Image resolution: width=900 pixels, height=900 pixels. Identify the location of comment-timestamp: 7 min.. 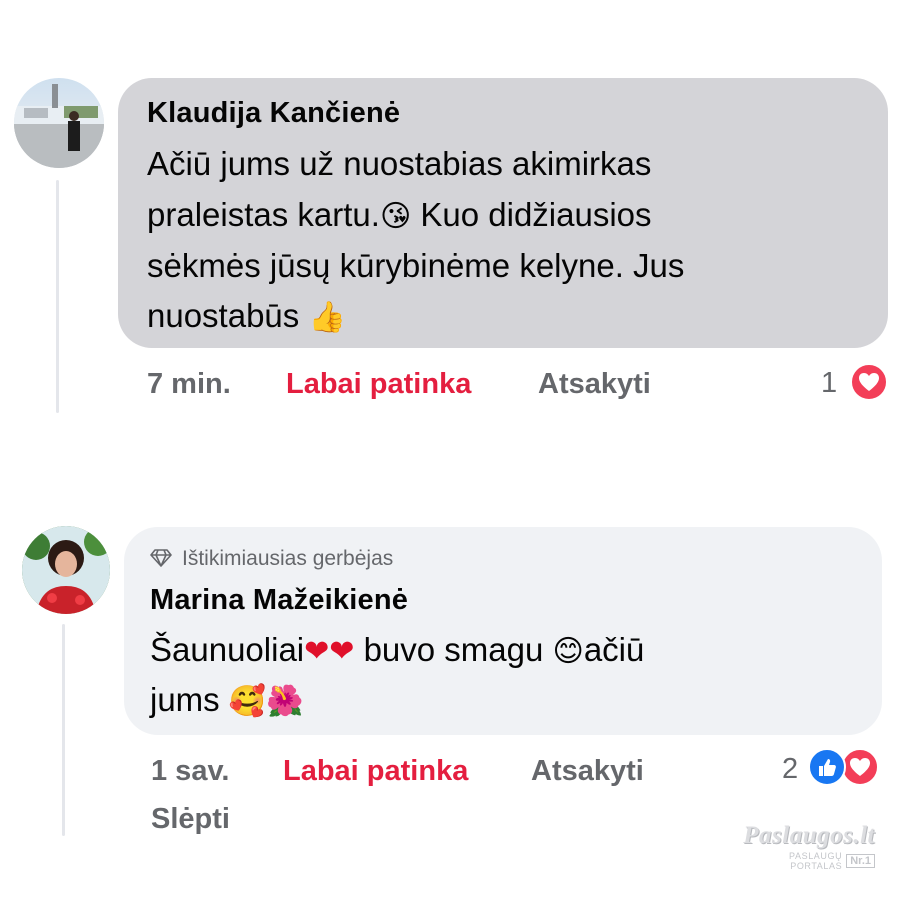
(189, 384).